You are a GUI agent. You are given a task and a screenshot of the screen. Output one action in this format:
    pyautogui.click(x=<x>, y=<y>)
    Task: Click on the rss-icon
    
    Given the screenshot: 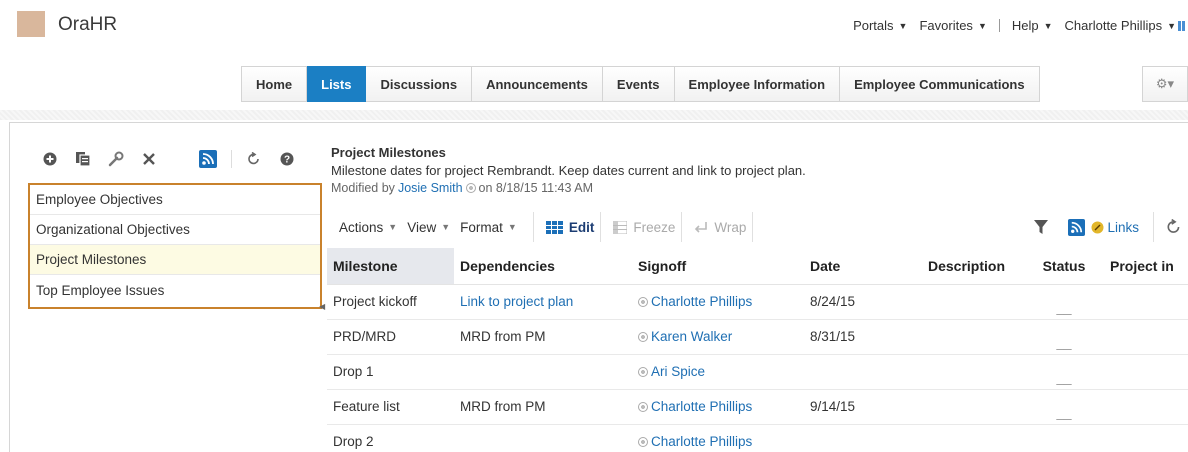 What is the action you would take?
    pyautogui.click(x=208, y=159)
    